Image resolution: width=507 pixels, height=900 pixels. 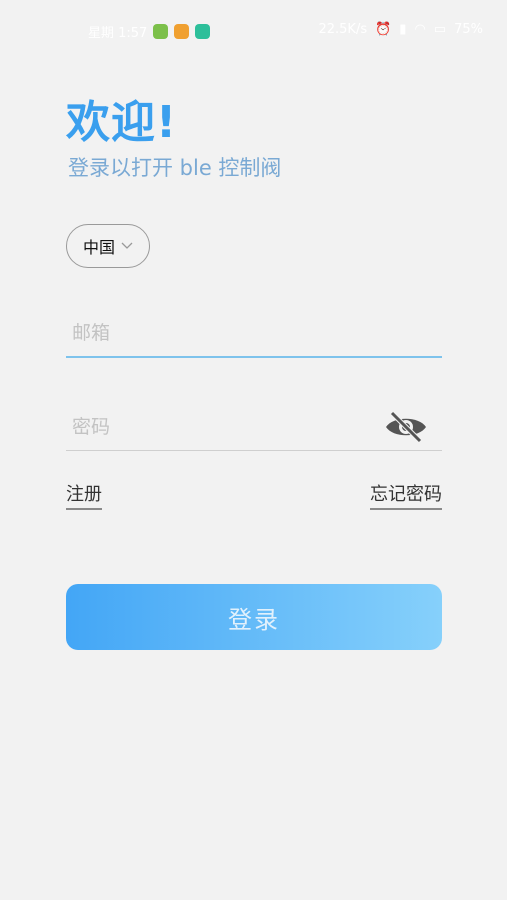 I want to click on email-field-container, so click(x=254, y=334).